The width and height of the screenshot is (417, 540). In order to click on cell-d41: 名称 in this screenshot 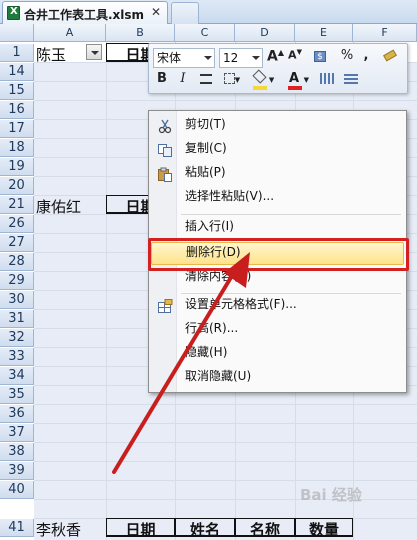, I will do `click(265, 528)`.